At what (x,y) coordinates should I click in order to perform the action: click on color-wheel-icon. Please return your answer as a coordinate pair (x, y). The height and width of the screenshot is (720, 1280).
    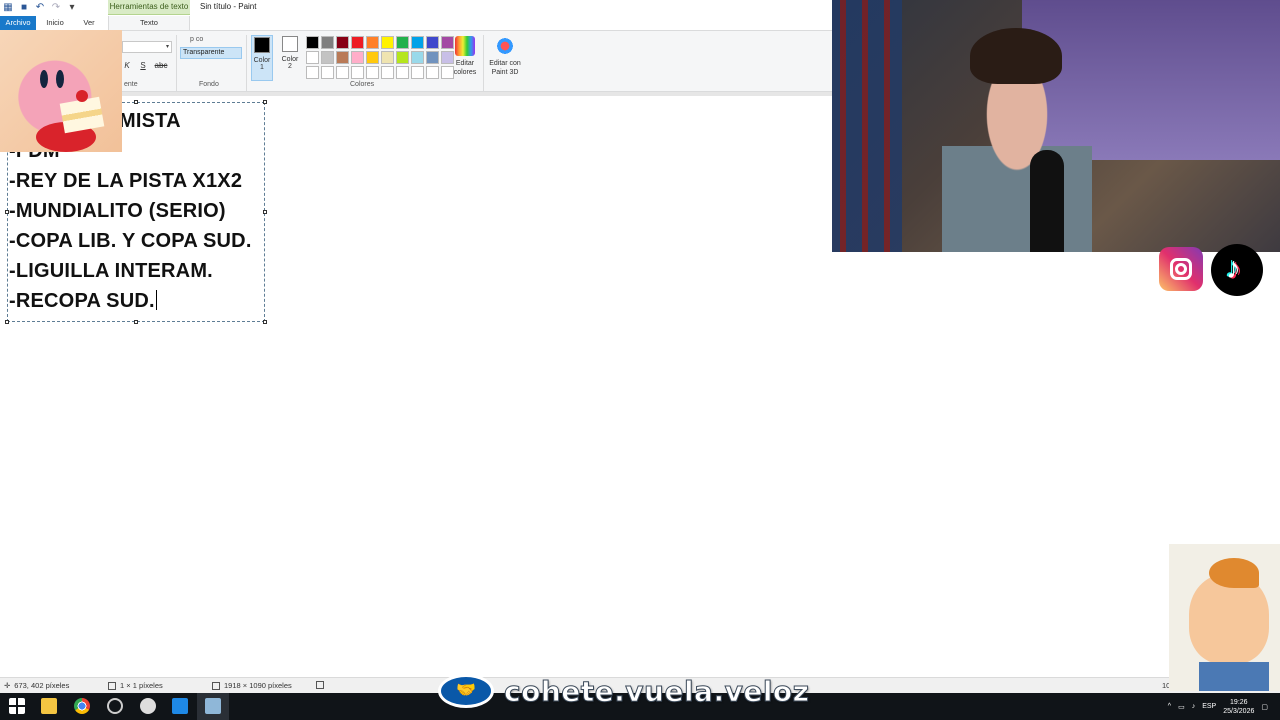
    Looking at the image, I should click on (465, 46).